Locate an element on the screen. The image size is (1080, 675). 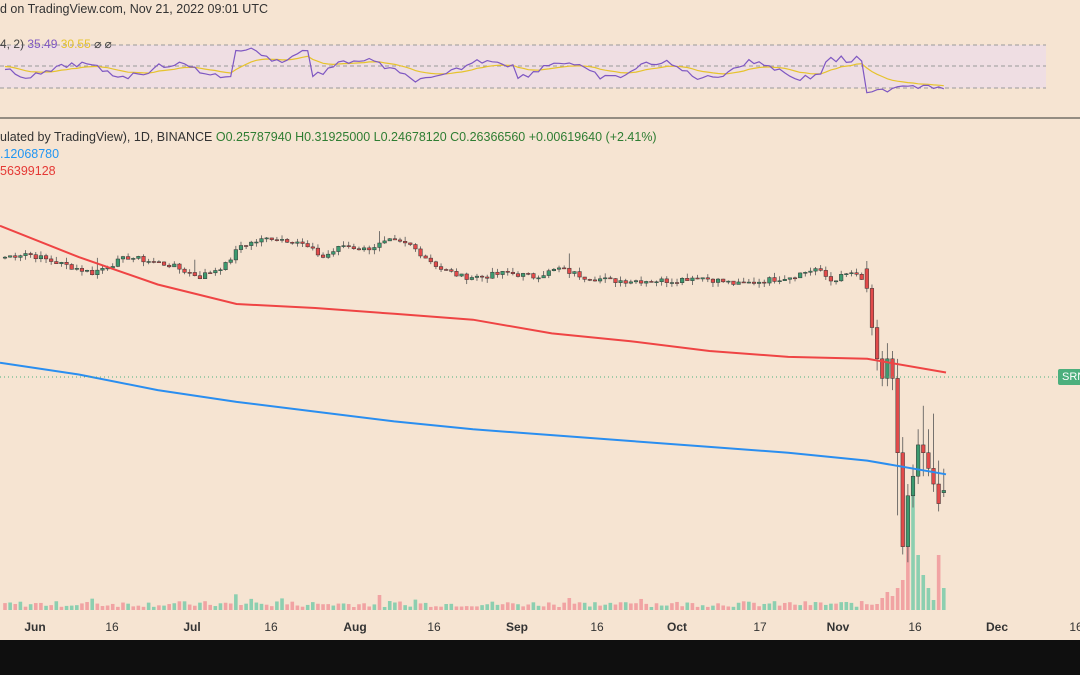
tick-label: Aug is located at coordinates (355, 627).